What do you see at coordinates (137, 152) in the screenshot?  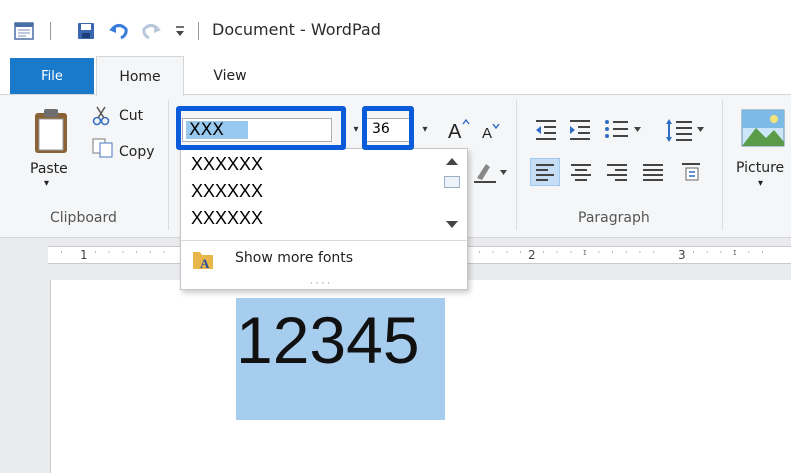 I see `copy-button: Copy` at bounding box center [137, 152].